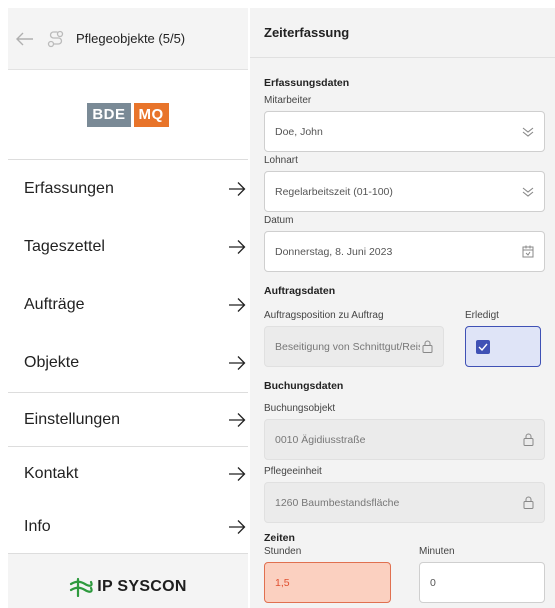 The width and height of the screenshot is (555, 608). Describe the element at coordinates (128, 473) in the screenshot. I see `menu-item-kontakt: Kontakt` at that location.